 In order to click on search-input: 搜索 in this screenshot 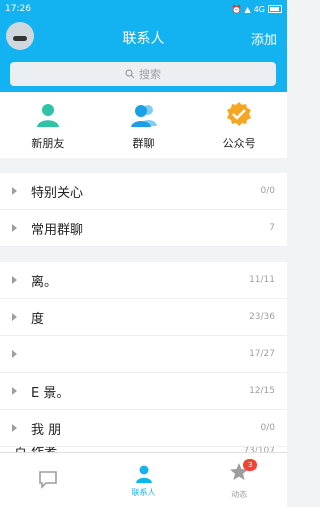, I will do `click(143, 74)`.